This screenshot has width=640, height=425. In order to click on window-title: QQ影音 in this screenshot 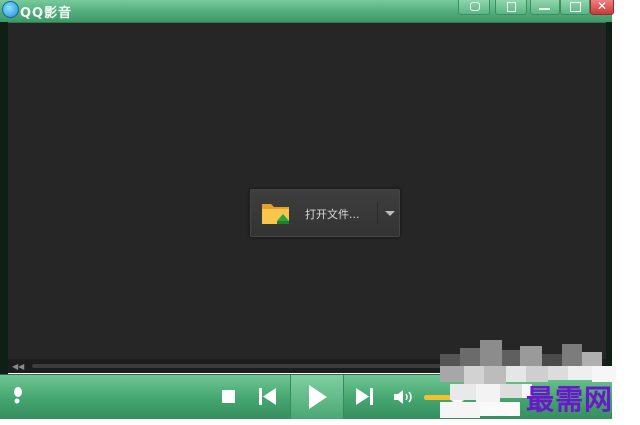, I will do `click(46, 13)`.